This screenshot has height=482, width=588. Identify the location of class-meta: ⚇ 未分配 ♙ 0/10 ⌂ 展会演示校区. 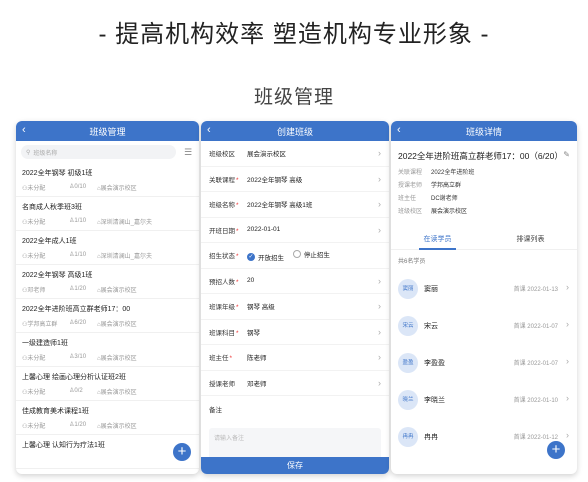
(107, 187).